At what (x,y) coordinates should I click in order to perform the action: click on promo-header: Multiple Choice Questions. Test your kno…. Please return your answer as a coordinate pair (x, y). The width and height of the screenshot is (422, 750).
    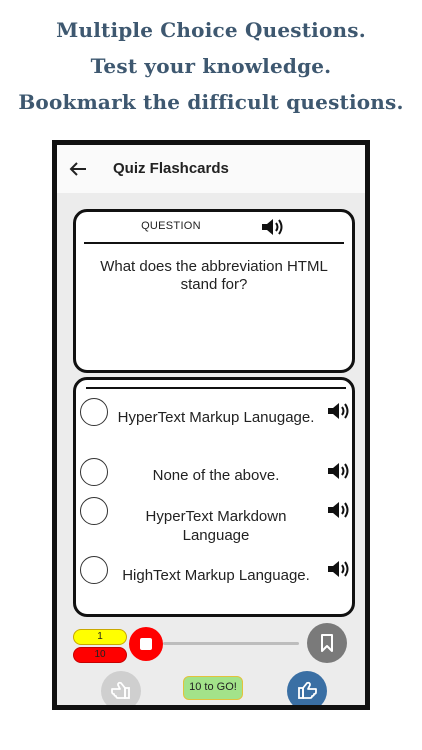
    Looking at the image, I should click on (211, 66).